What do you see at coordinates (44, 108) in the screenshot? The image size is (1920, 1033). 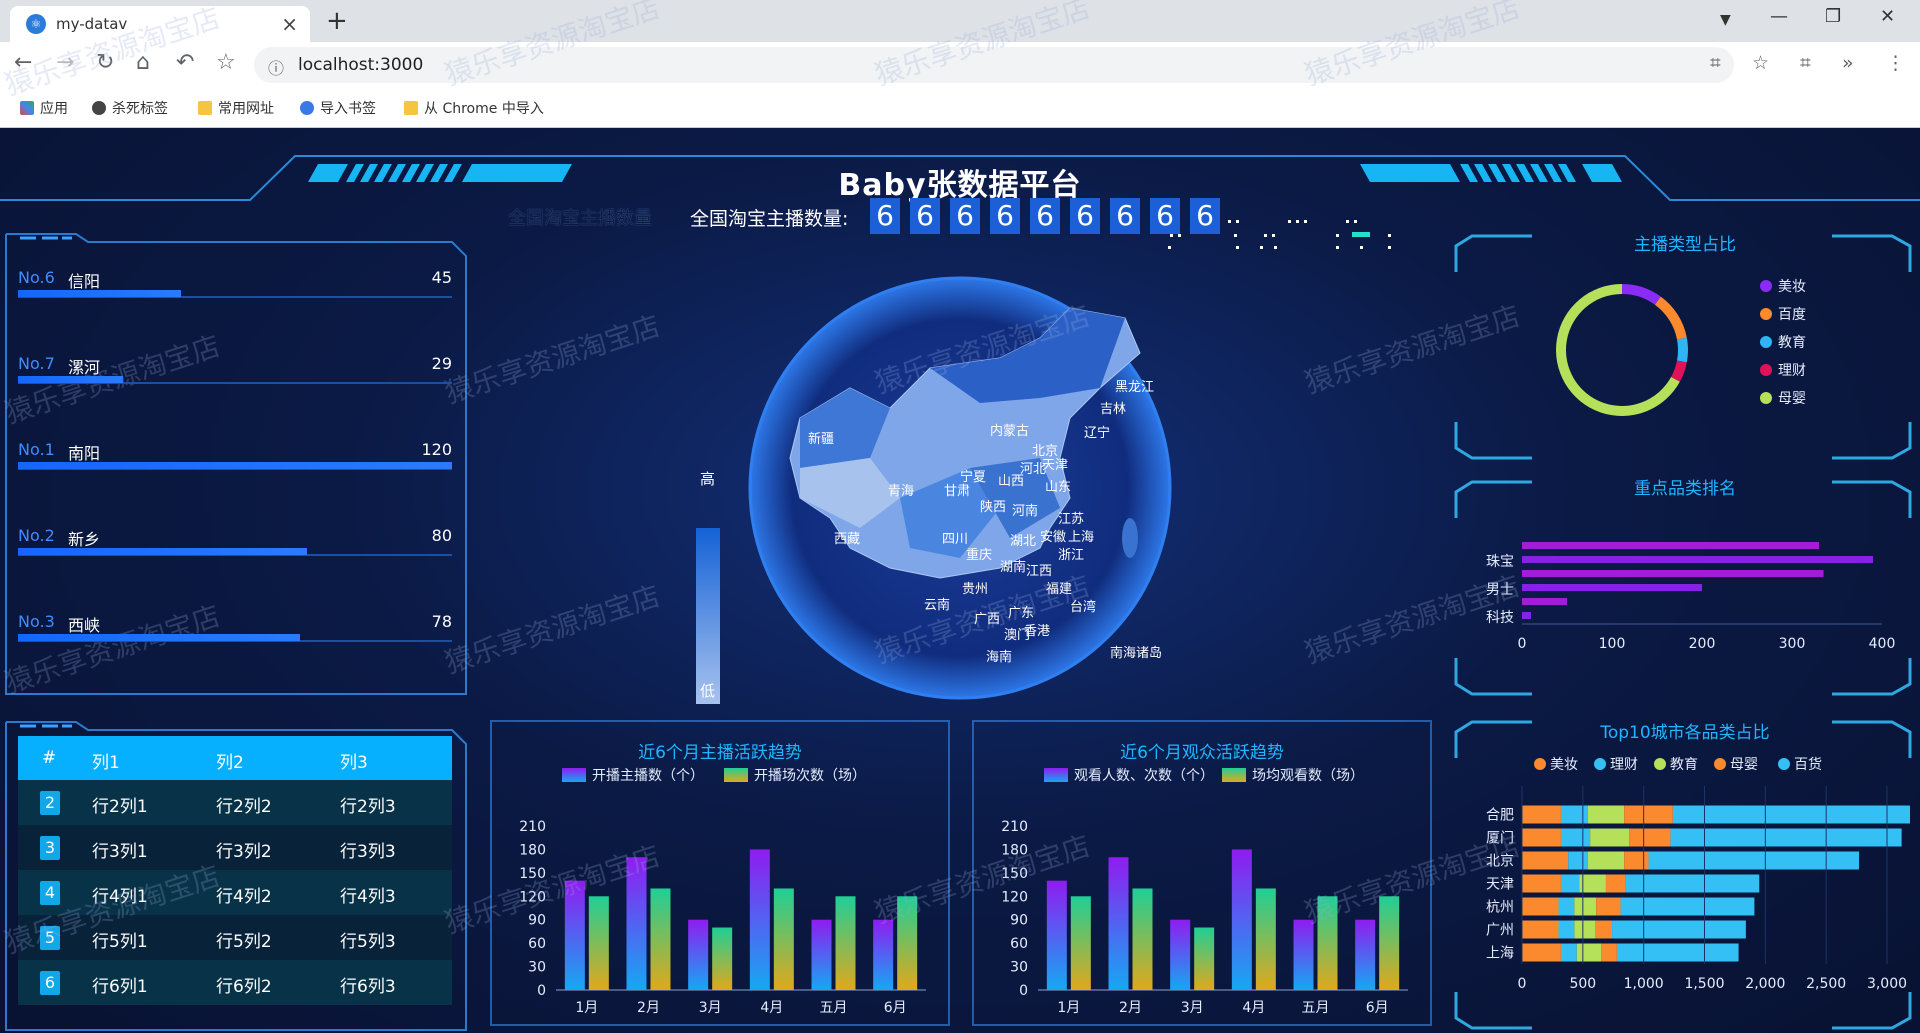 I see `bookmark-apps: 应用` at bounding box center [44, 108].